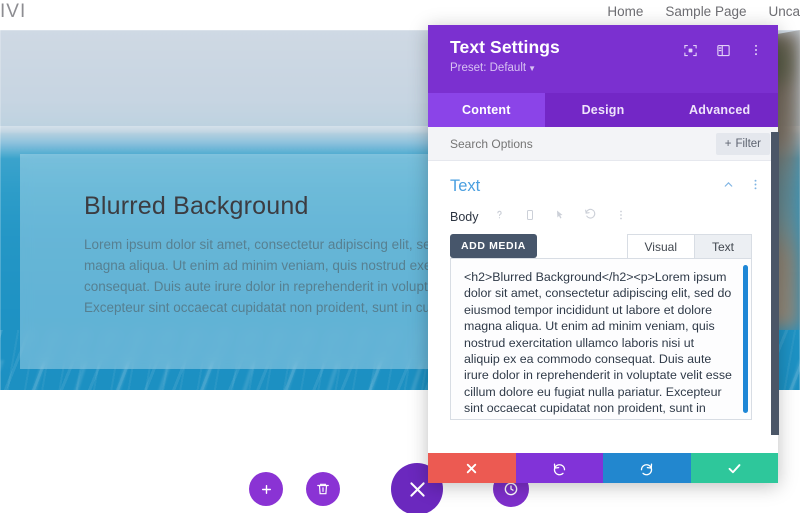 The width and height of the screenshot is (800, 513). I want to click on add-module-button, so click(266, 489).